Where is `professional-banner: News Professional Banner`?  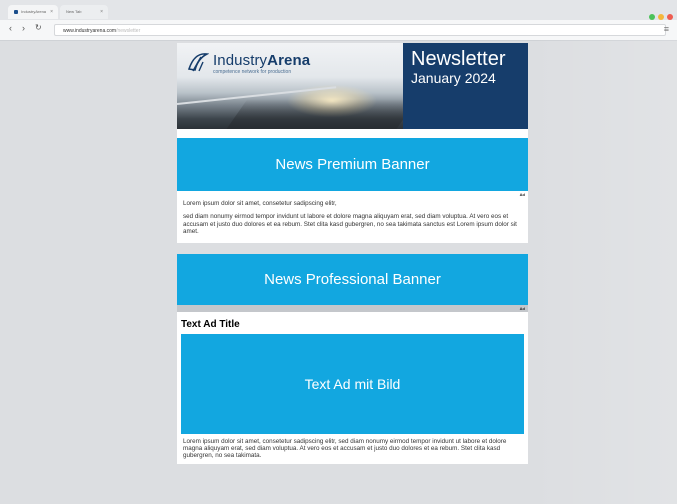
professional-banner: News Professional Banner is located at coordinates (352, 279).